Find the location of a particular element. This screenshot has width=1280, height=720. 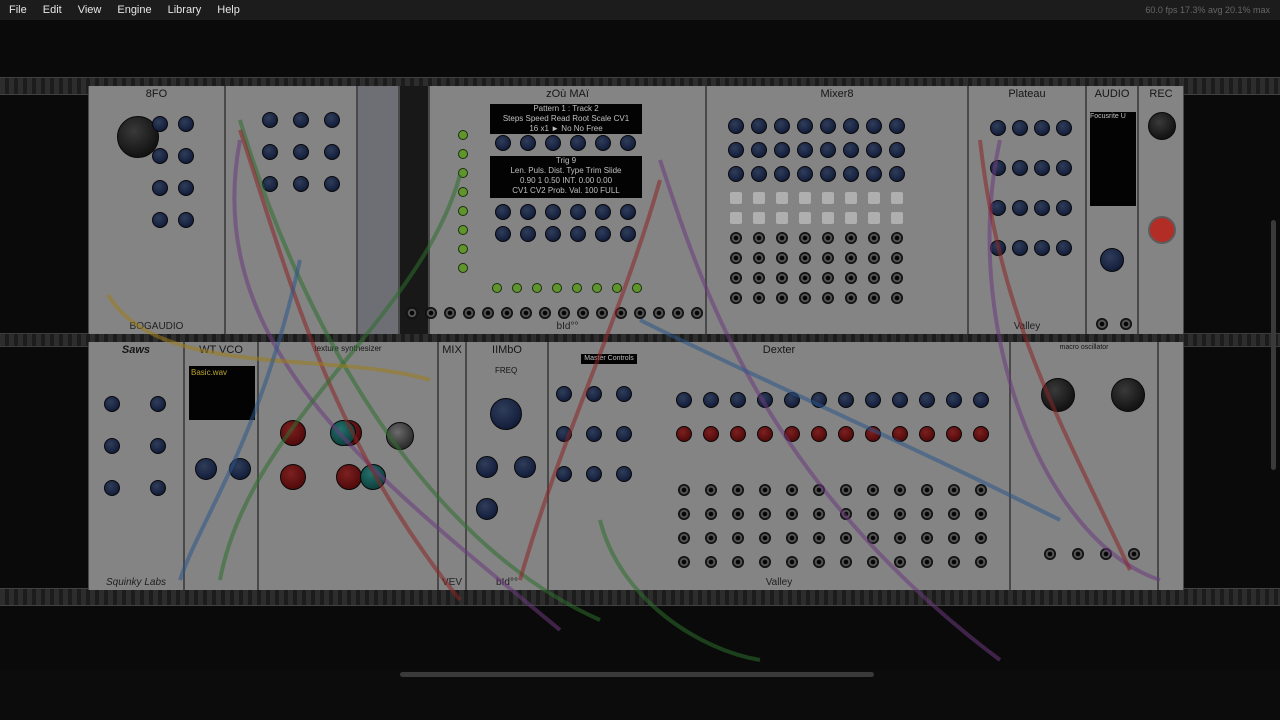

audio-level-knob is located at coordinates (1112, 260).